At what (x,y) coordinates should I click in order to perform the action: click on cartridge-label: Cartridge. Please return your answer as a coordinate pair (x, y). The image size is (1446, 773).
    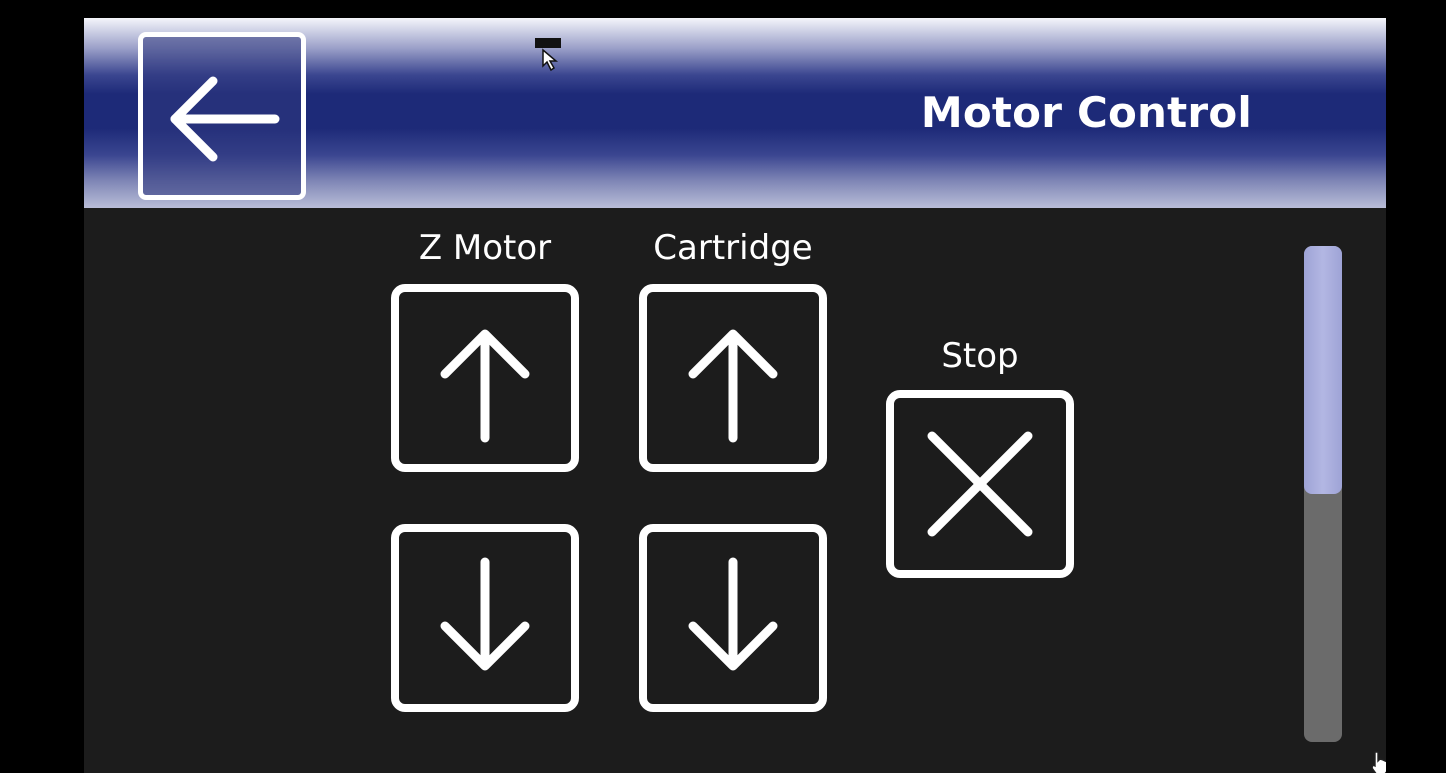
    Looking at the image, I should click on (733, 248).